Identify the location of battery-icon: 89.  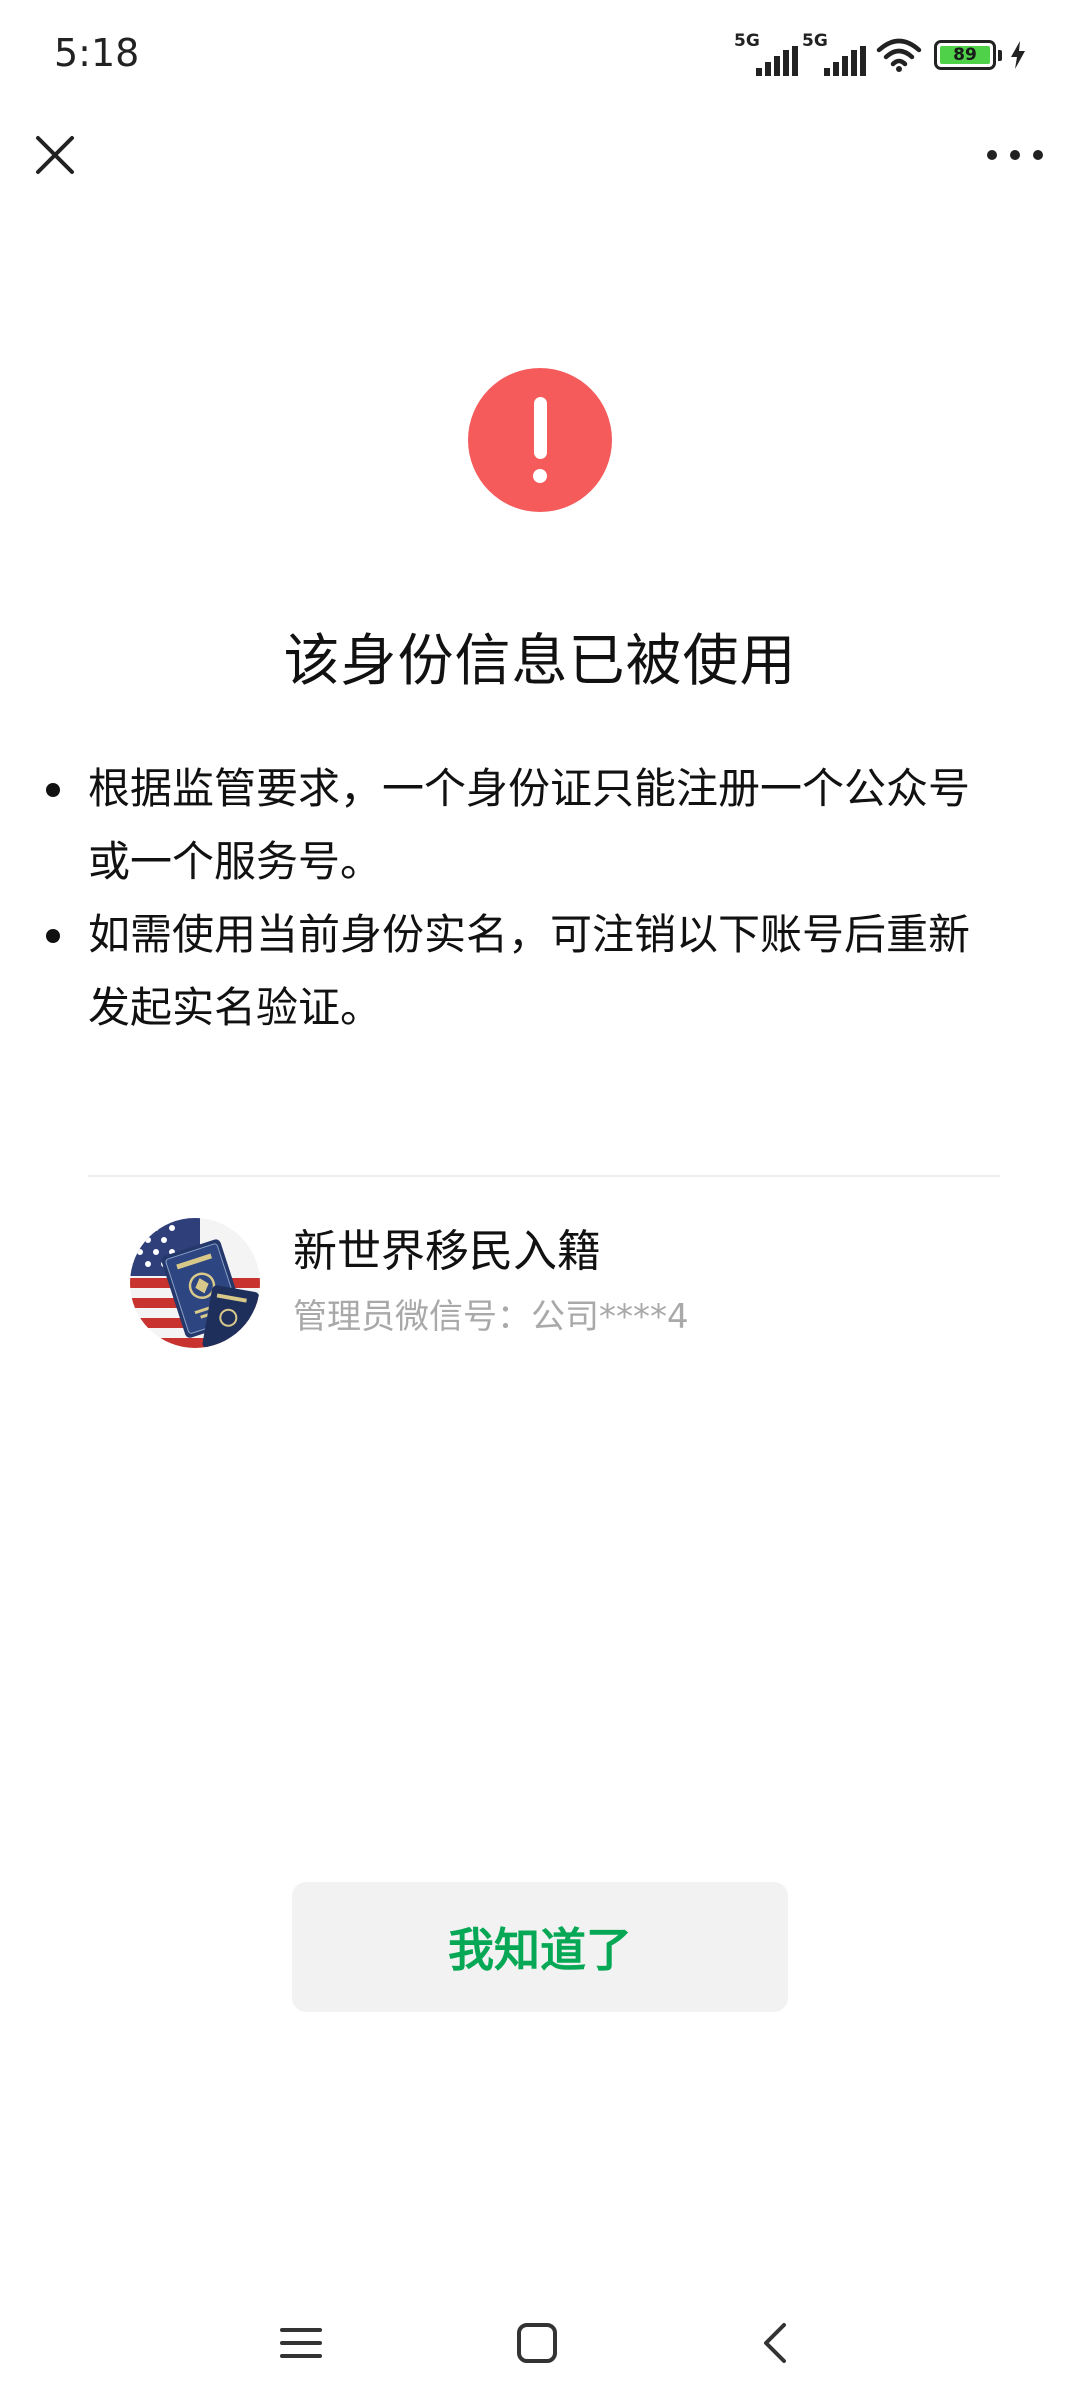
(965, 55).